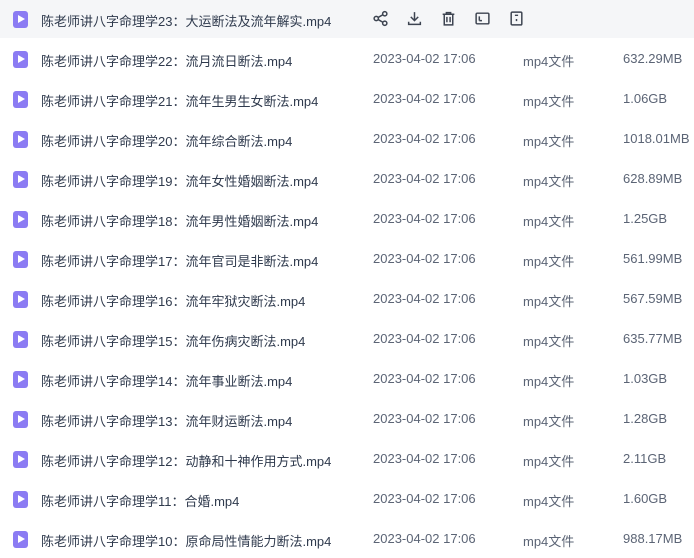 This screenshot has width=694, height=558. I want to click on file-size: 1.03GB, so click(645, 378).